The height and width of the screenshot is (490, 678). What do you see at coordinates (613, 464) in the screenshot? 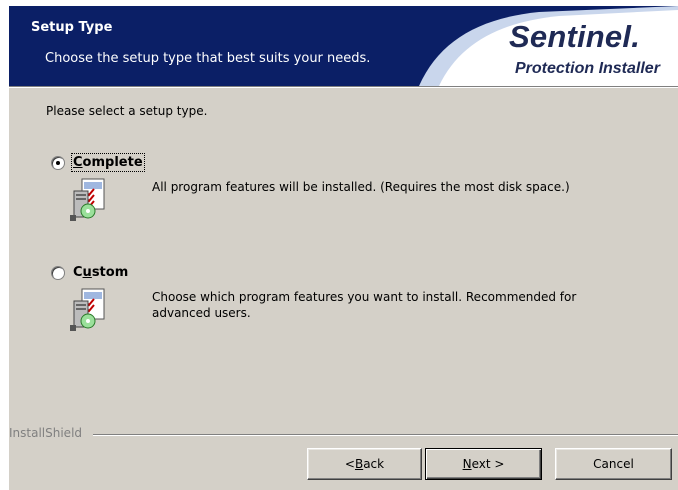
I see `cancel-button: Cancel` at bounding box center [613, 464].